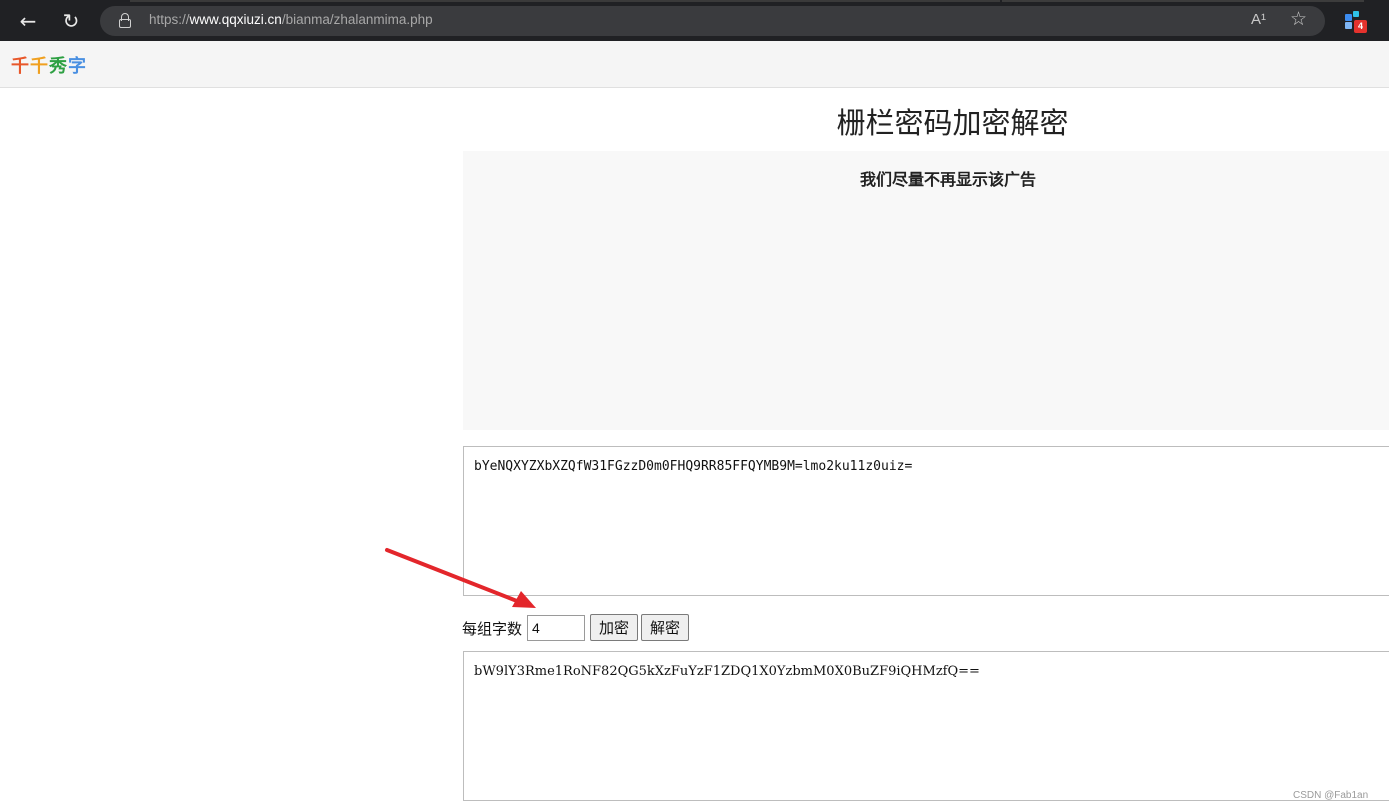  Describe the element at coordinates (952, 123) in the screenshot. I see `page-title: 栅栏密码加密解密` at that location.